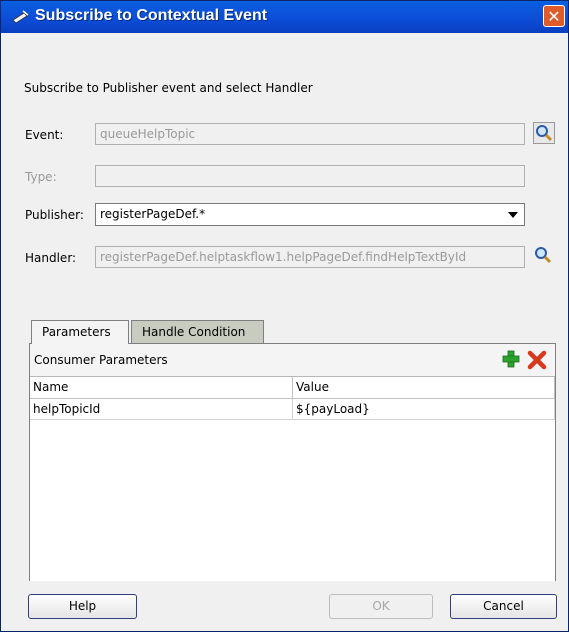  I want to click on event-search-button, so click(544, 133).